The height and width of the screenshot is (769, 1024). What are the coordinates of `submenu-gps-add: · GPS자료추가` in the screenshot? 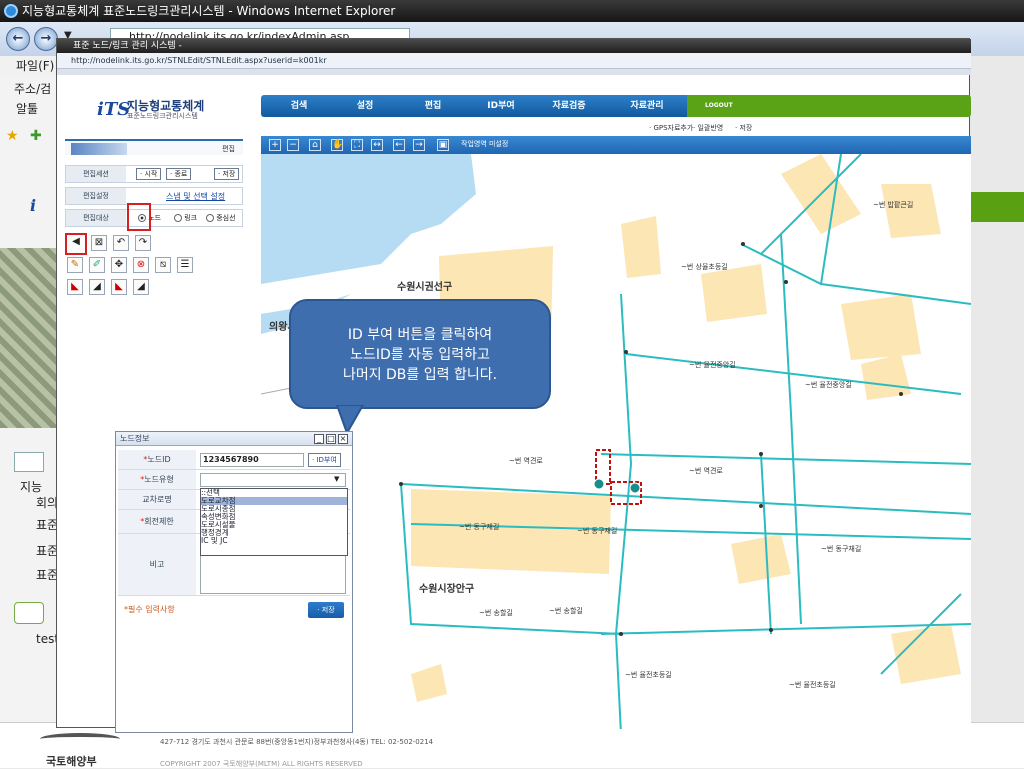 It's located at (671, 128).